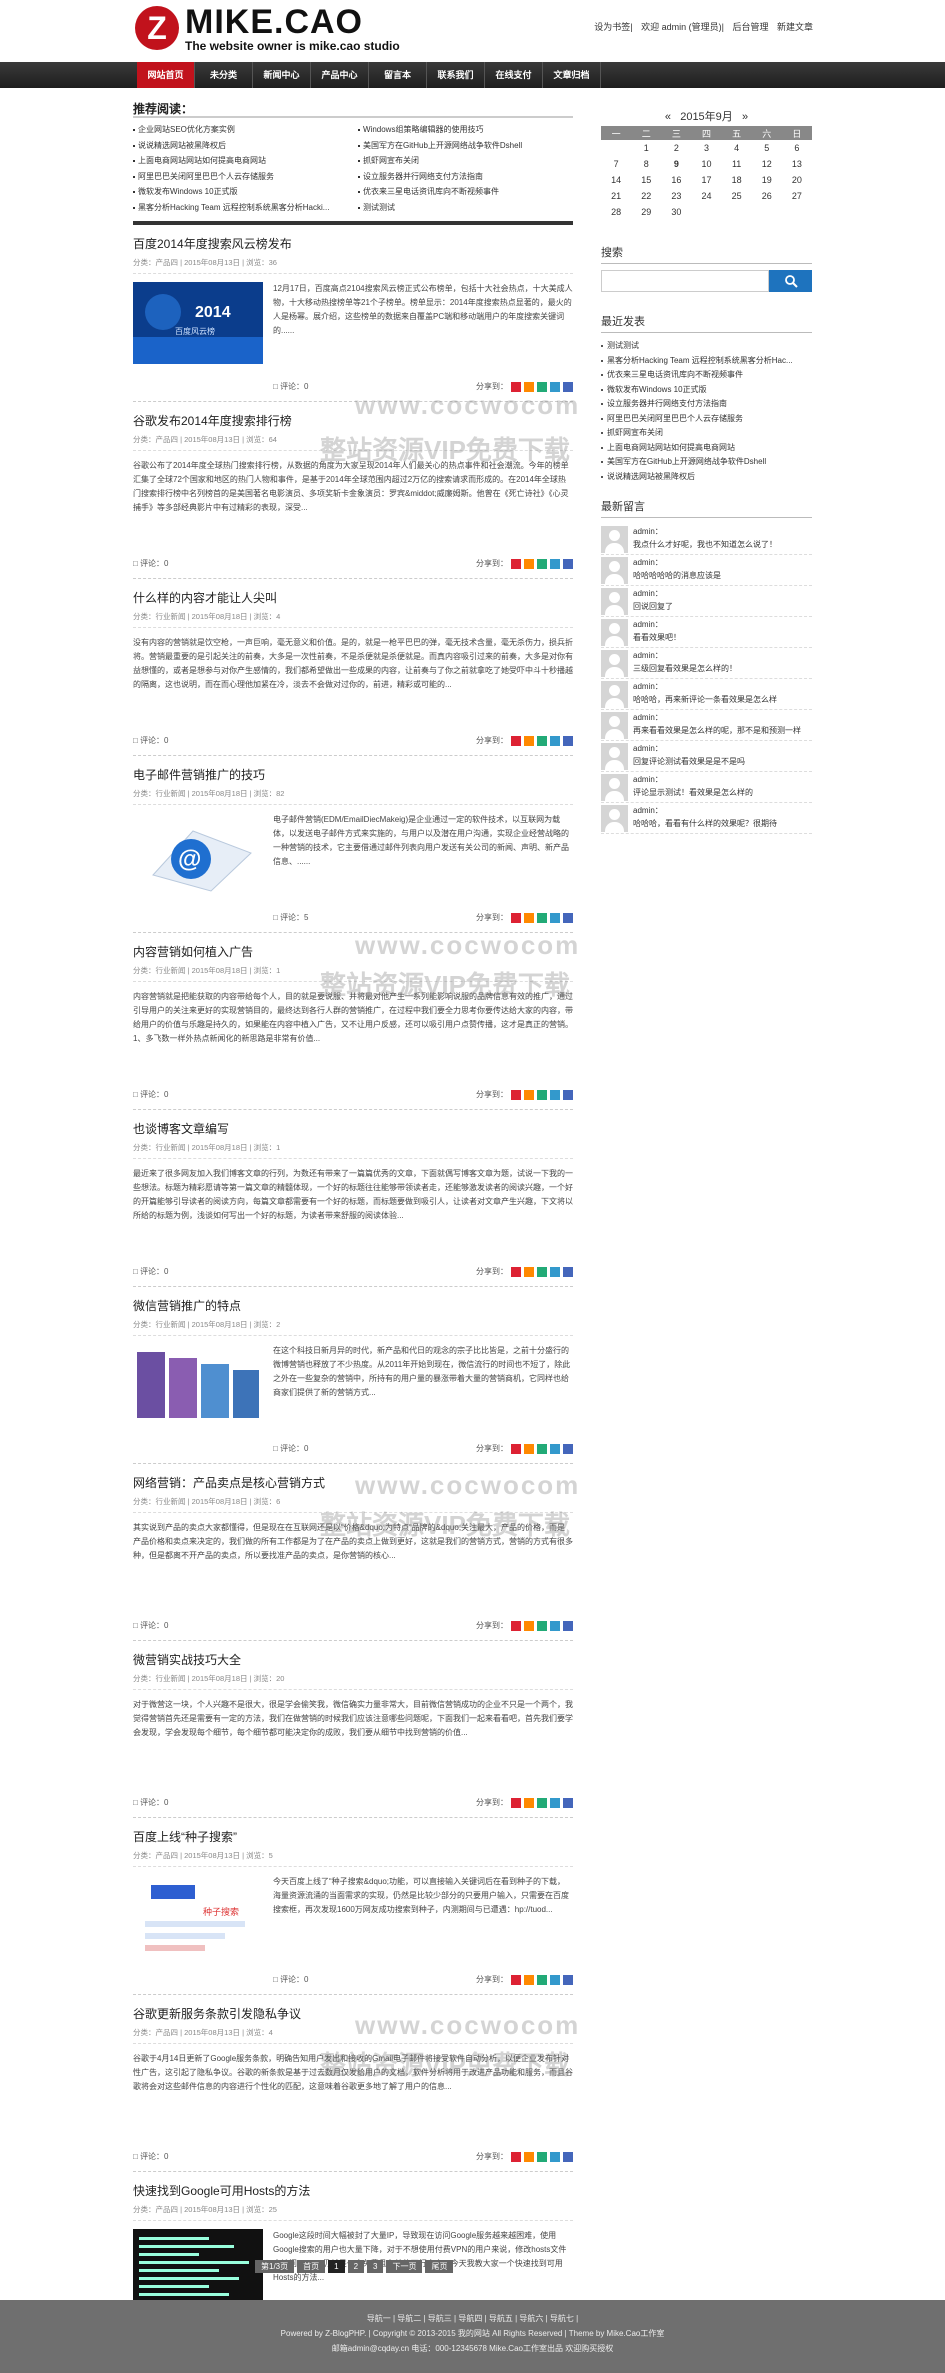 The height and width of the screenshot is (2373, 945). Describe the element at coordinates (706, 462) in the screenshot. I see `recent-post-link: 美国军方在GitHub上开源网络战争软件Dshell` at that location.